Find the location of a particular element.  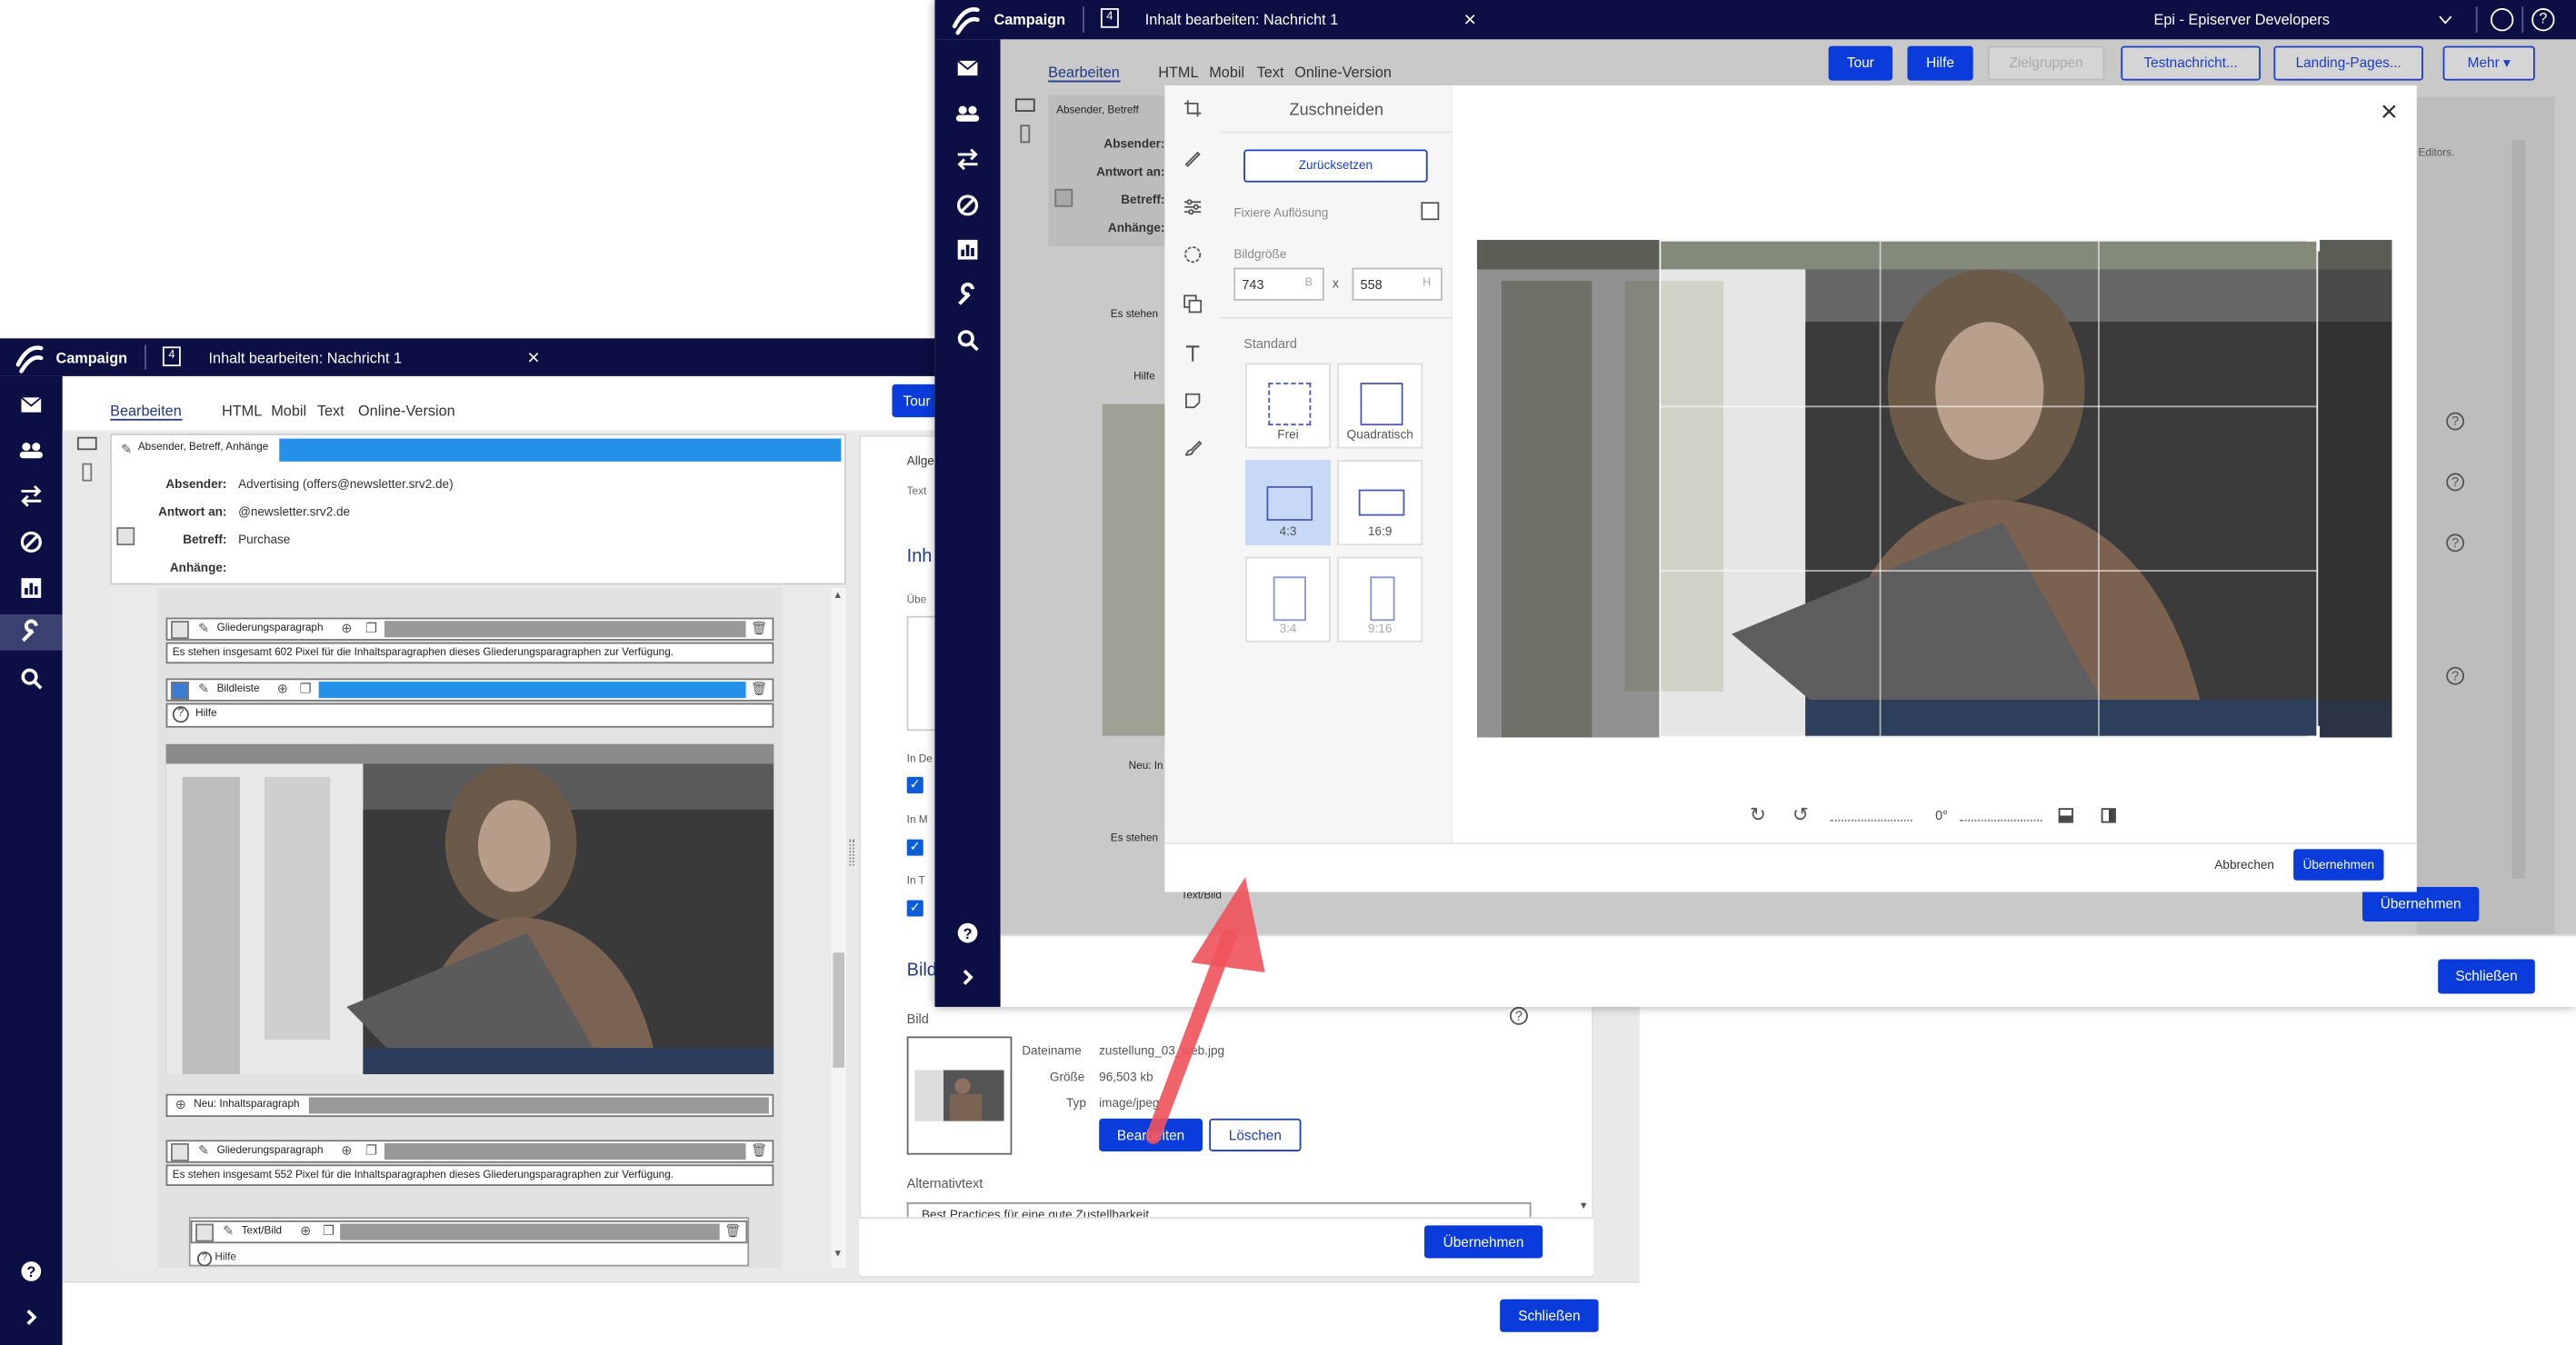

field-value-absender: Advertising (offers@newsletter.srv2.de) is located at coordinates (346, 484).